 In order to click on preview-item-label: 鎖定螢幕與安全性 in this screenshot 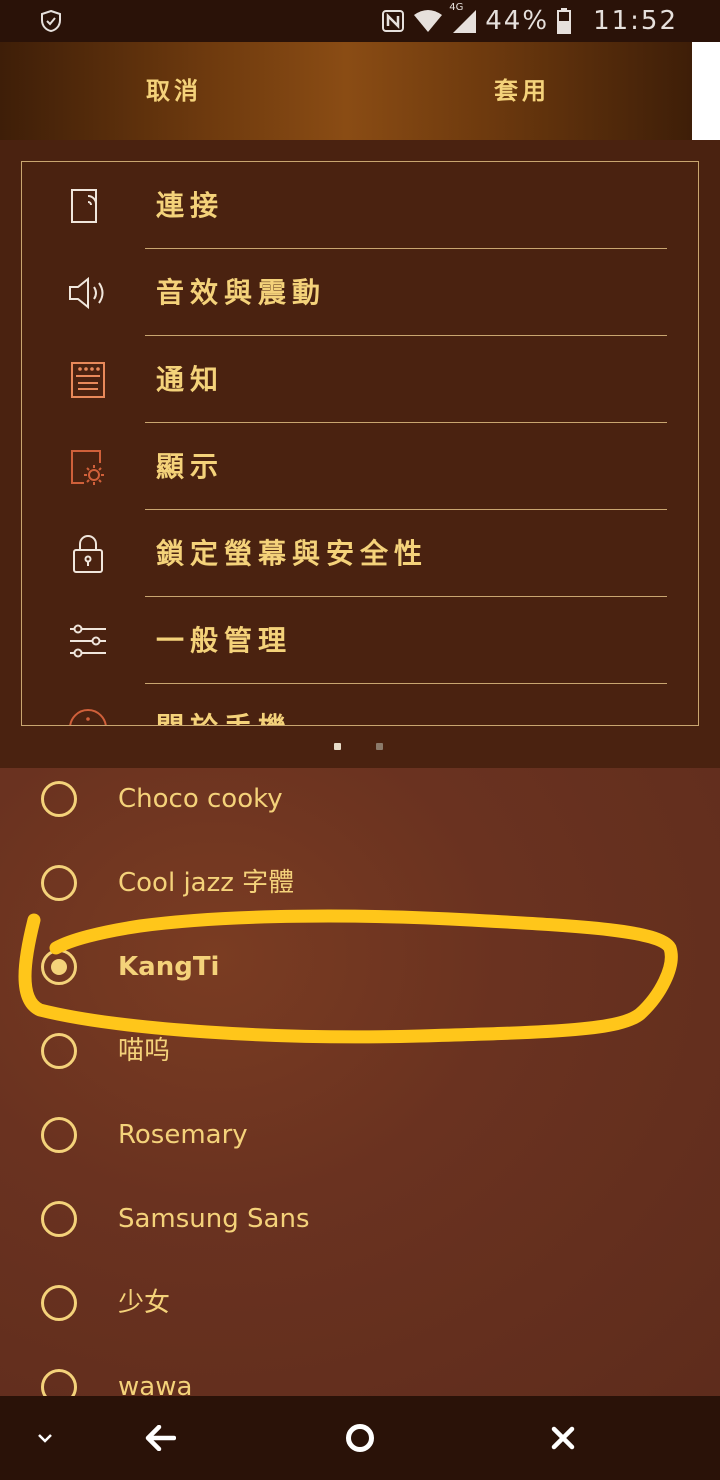, I will do `click(292, 553)`.